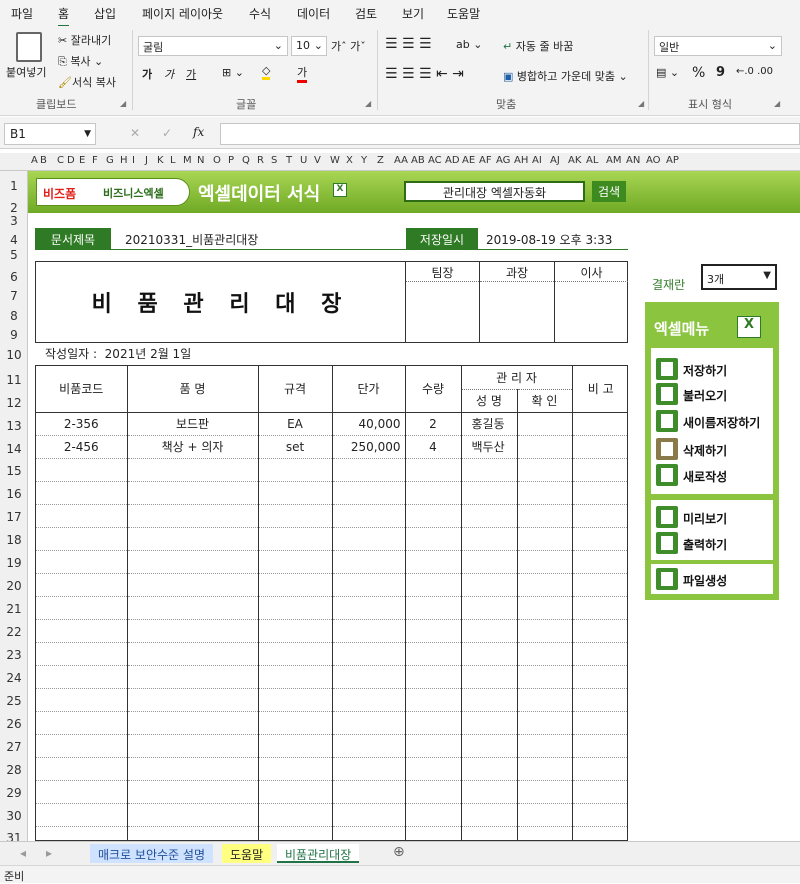  Describe the element at coordinates (14, 655) in the screenshot. I see `row-header-23: 23` at that location.